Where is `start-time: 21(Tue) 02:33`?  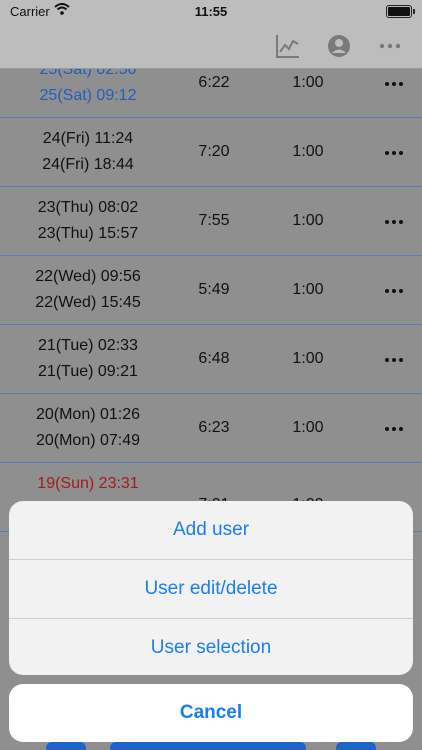 start-time: 21(Tue) 02:33 is located at coordinates (88, 345).